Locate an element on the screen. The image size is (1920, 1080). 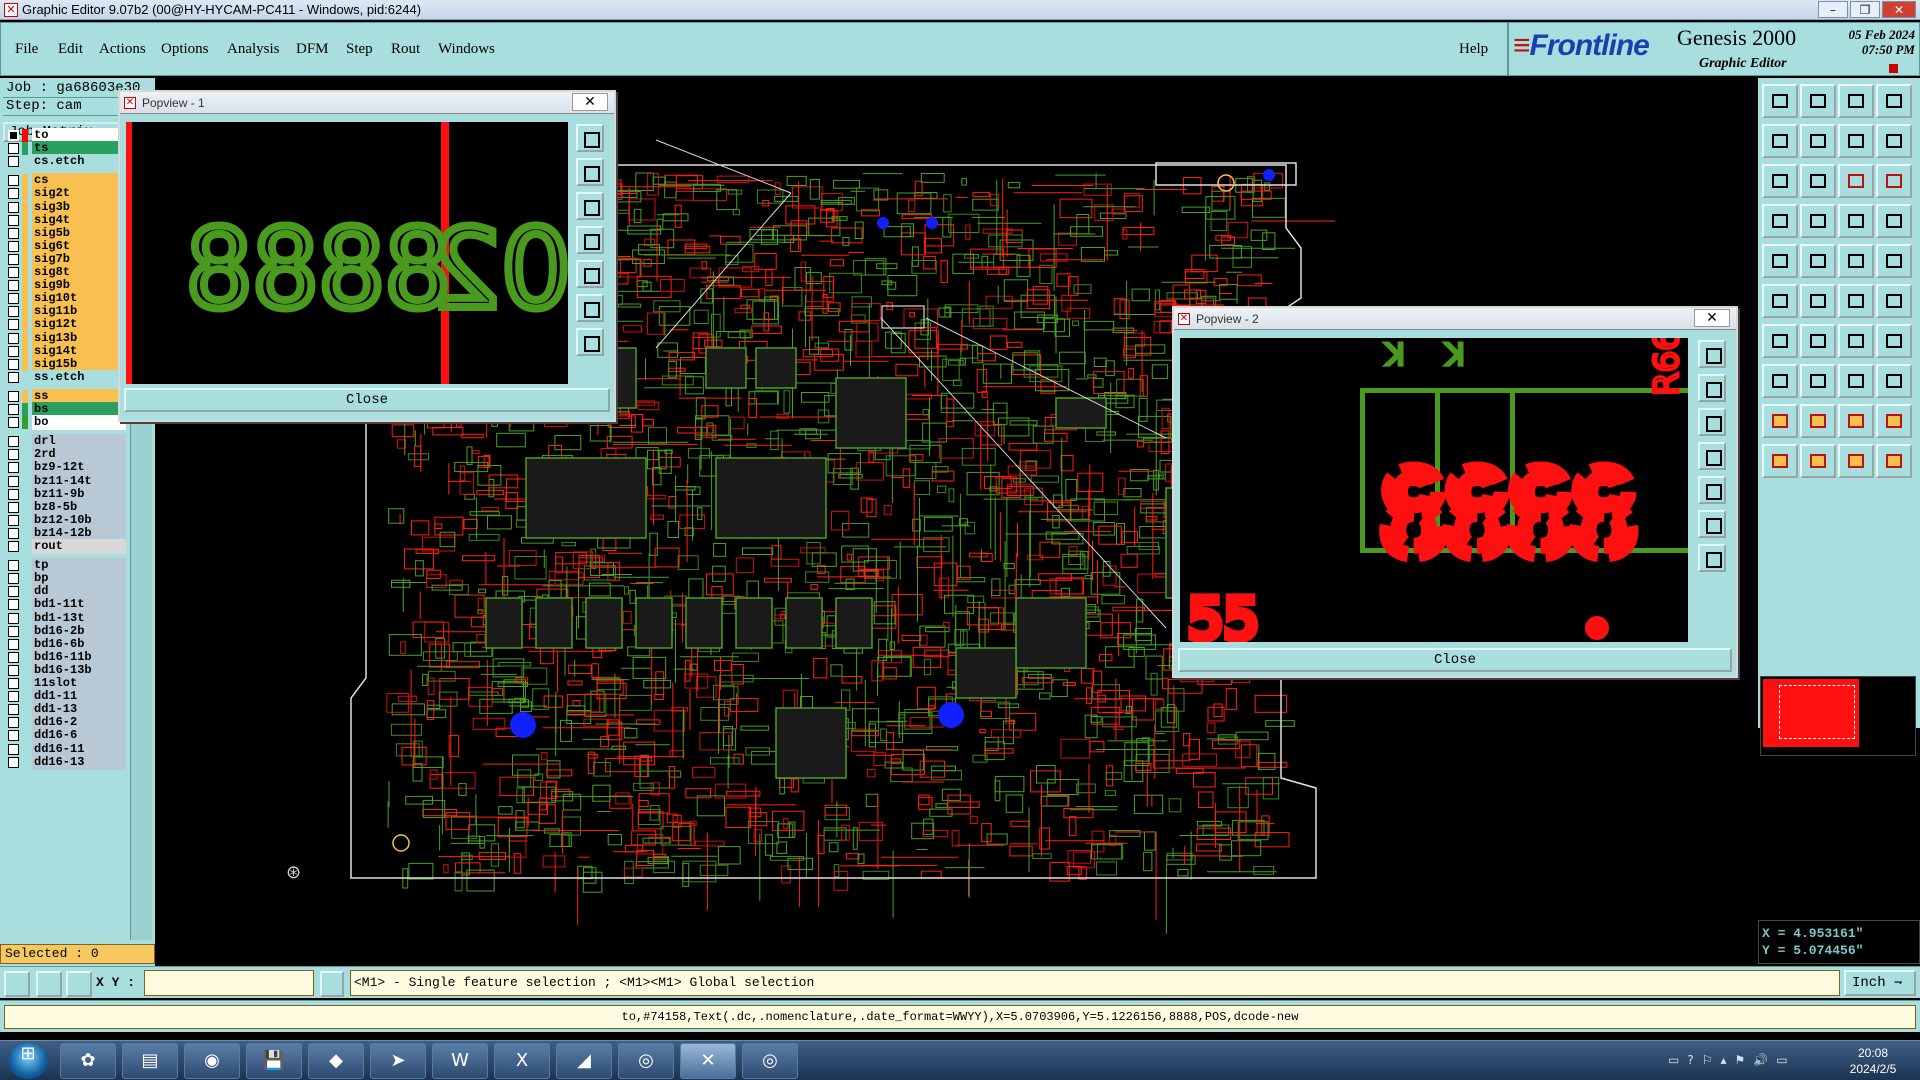
layout-button is located at coordinates (1894, 101).